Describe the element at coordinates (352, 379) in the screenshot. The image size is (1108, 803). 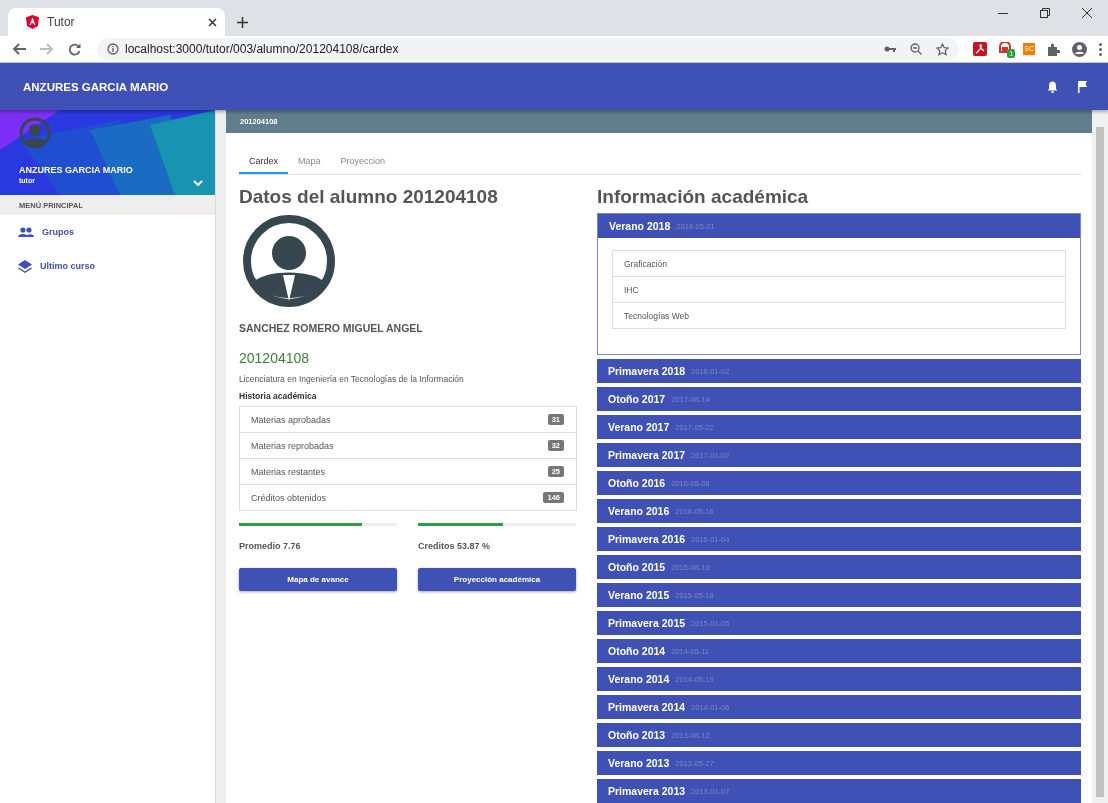
I see `program-name: Licenciatura en Ingeniería en Tecnologías de la Información` at that location.